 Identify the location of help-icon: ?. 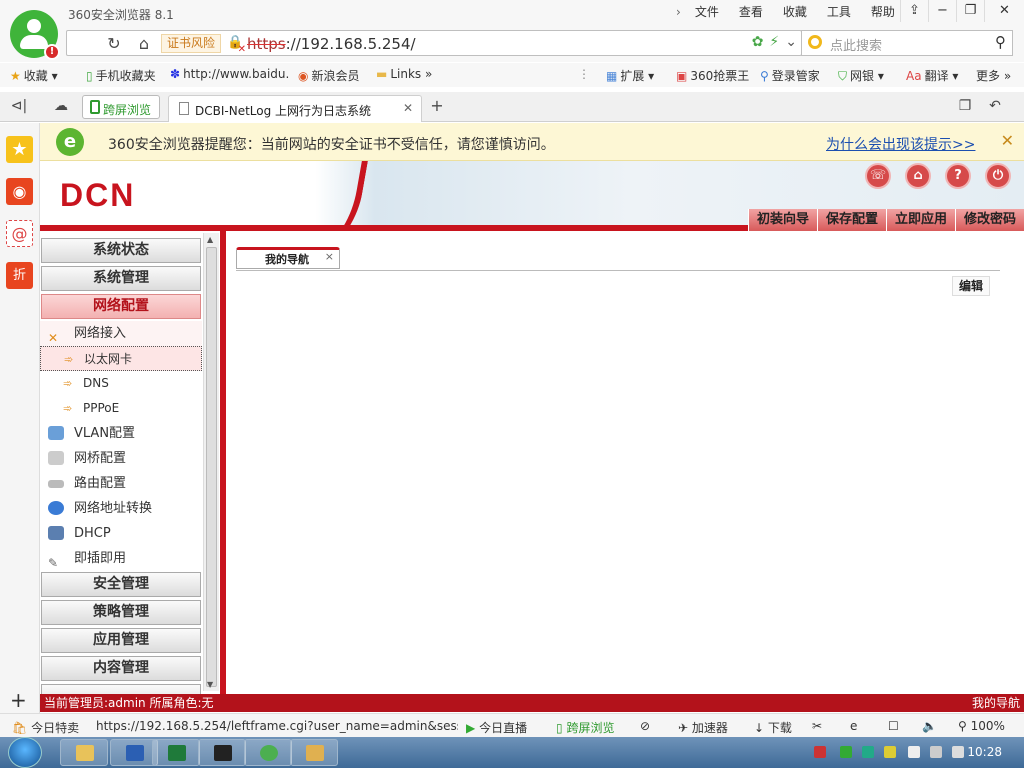
(958, 176).